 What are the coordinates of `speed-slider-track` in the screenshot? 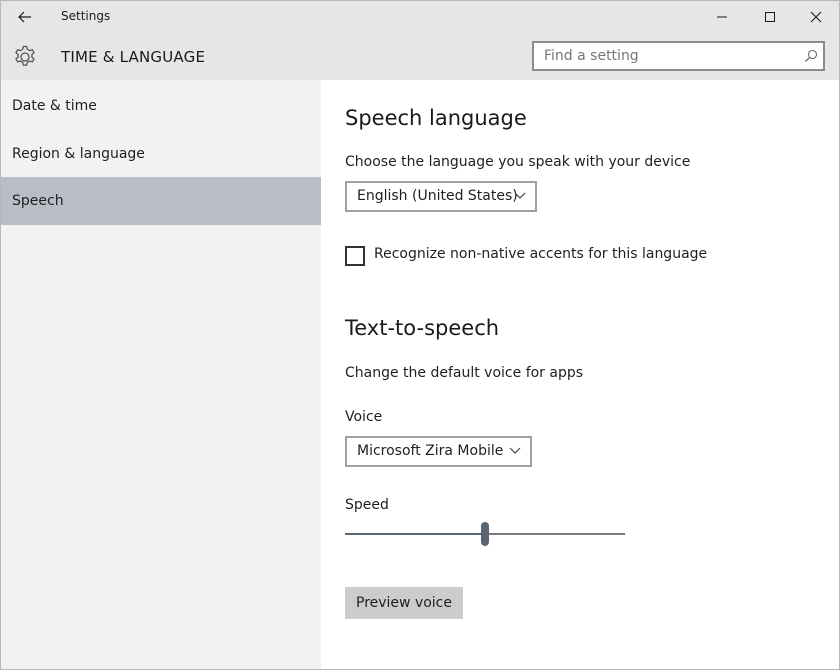 It's located at (557, 534).